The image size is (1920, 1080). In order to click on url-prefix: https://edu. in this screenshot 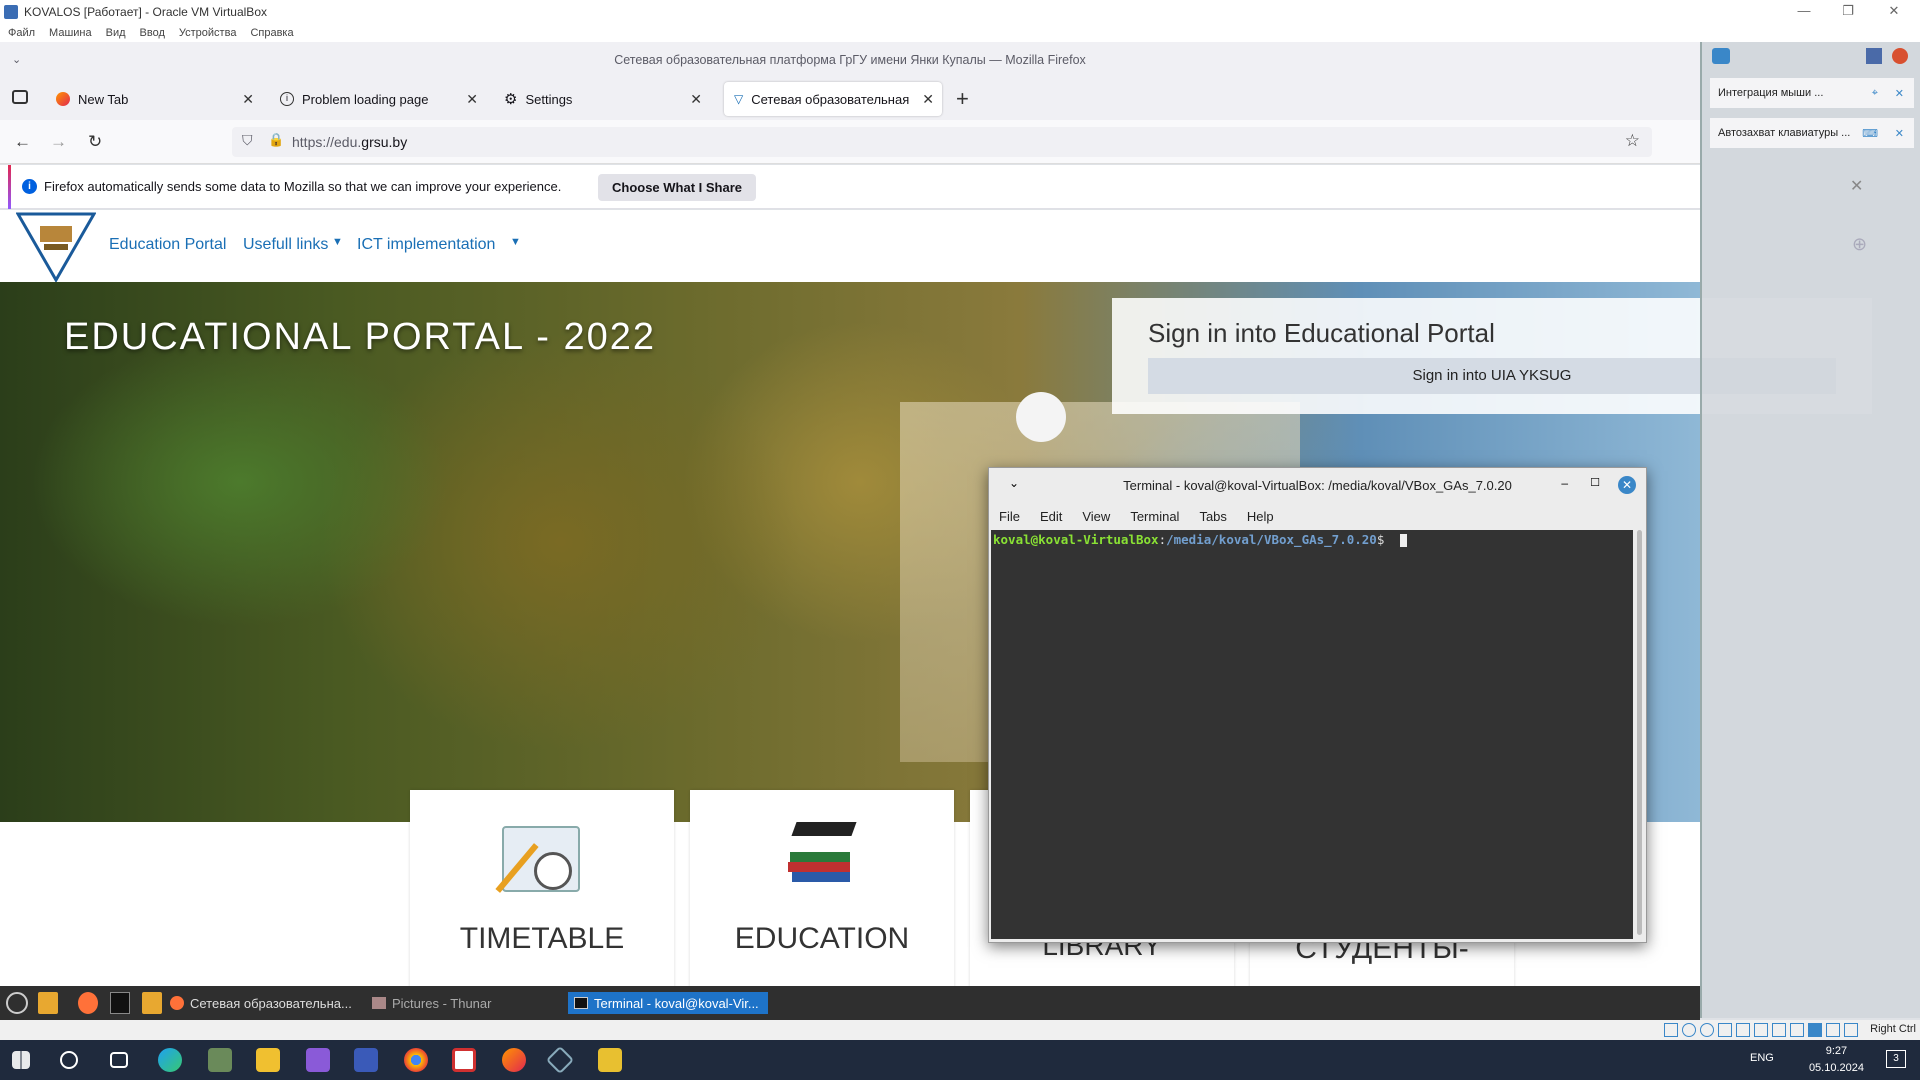, I will do `click(327, 142)`.